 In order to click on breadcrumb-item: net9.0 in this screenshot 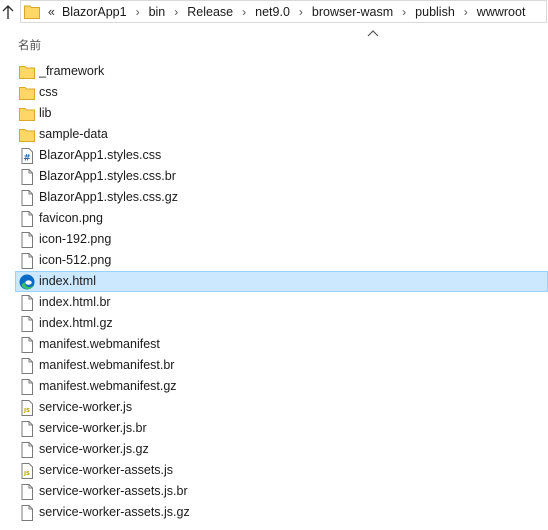, I will do `click(272, 12)`.